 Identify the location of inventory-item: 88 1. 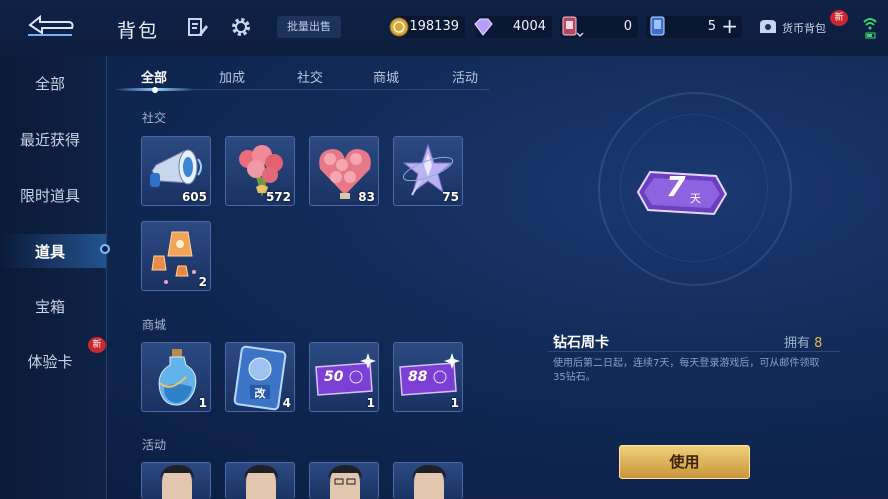
(428, 377).